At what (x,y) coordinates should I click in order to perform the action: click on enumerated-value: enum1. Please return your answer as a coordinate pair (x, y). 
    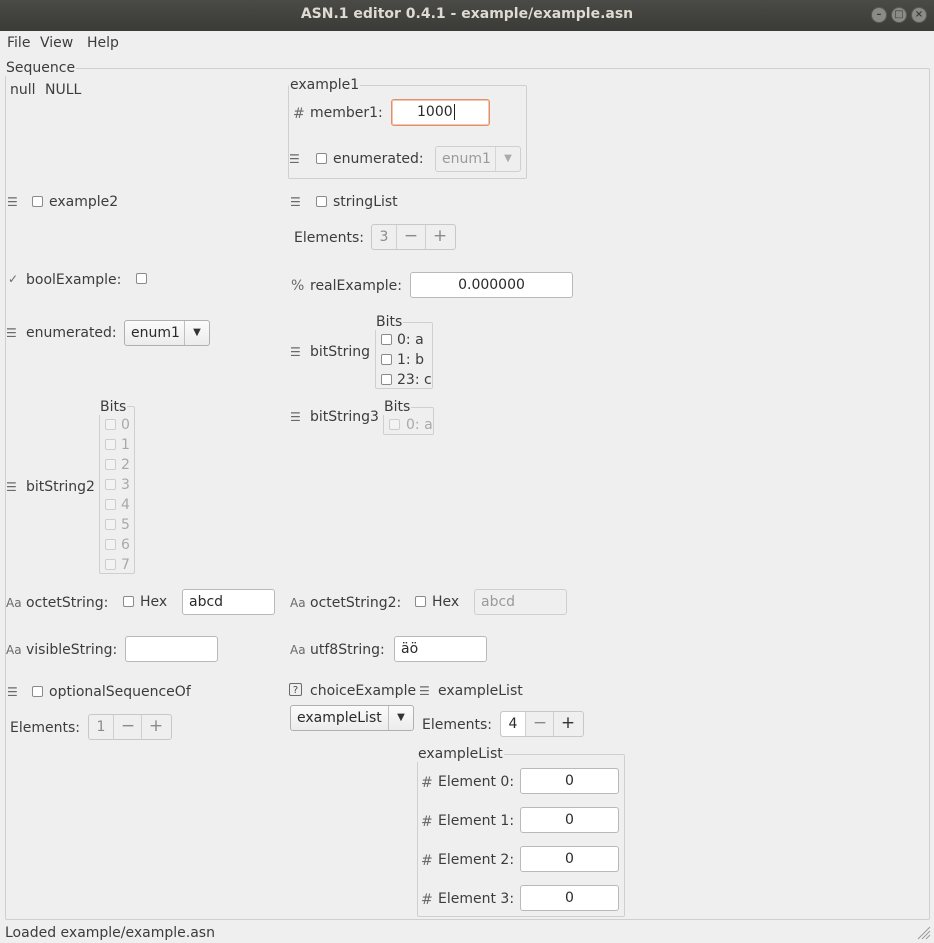
    Looking at the image, I should click on (155, 333).